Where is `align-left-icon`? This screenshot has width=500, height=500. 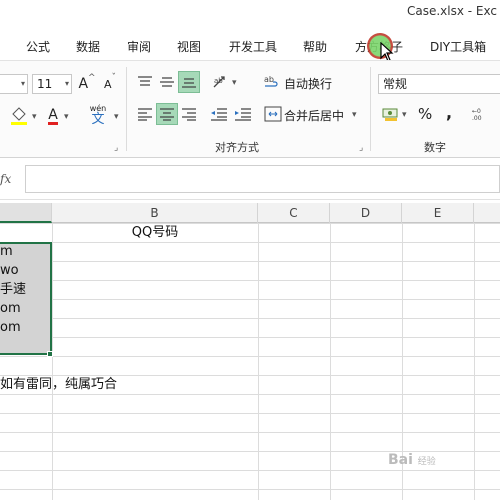 align-left-icon is located at coordinates (145, 114).